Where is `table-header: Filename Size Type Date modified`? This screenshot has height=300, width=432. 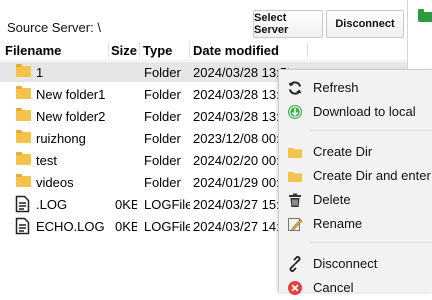
table-header: Filename Size Type Date modified is located at coordinates (203, 50).